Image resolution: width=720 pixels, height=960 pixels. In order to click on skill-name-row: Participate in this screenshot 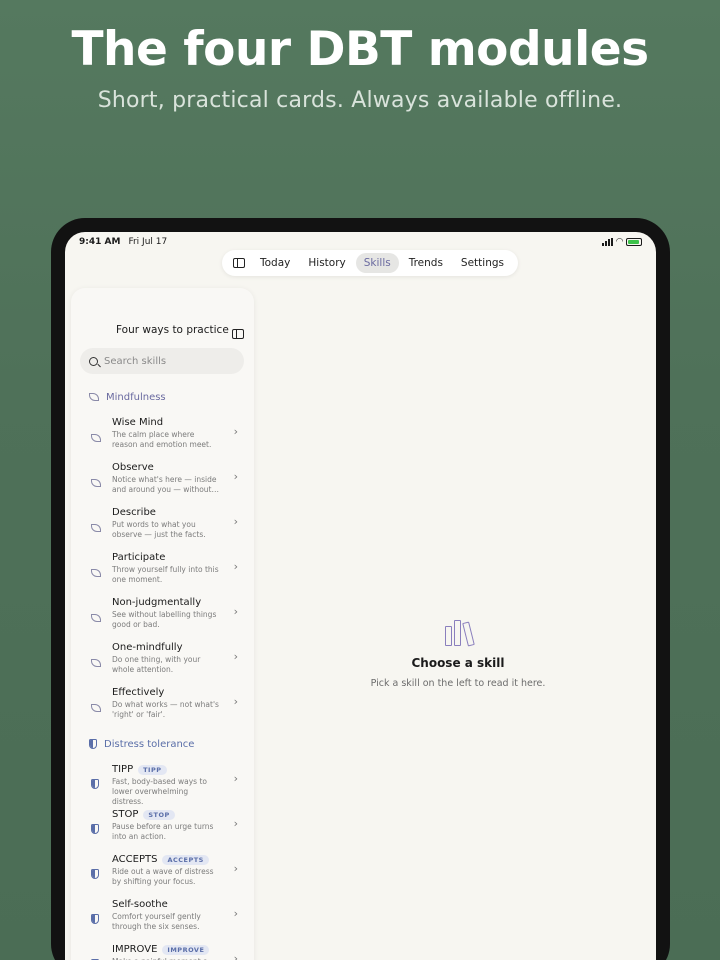, I will do `click(166, 557)`.